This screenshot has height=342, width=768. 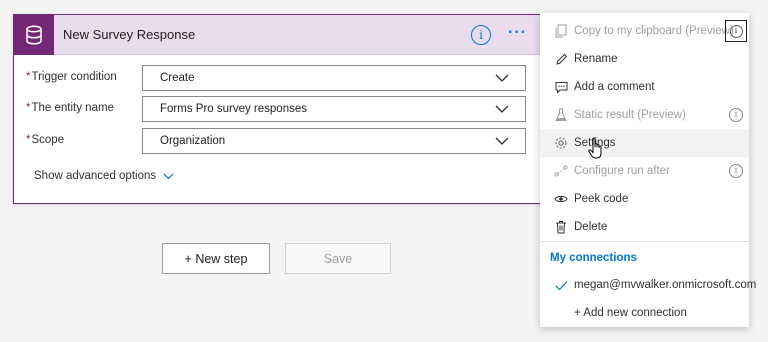 I want to click on menu-item-label: Static result (Preview), so click(x=630, y=115).